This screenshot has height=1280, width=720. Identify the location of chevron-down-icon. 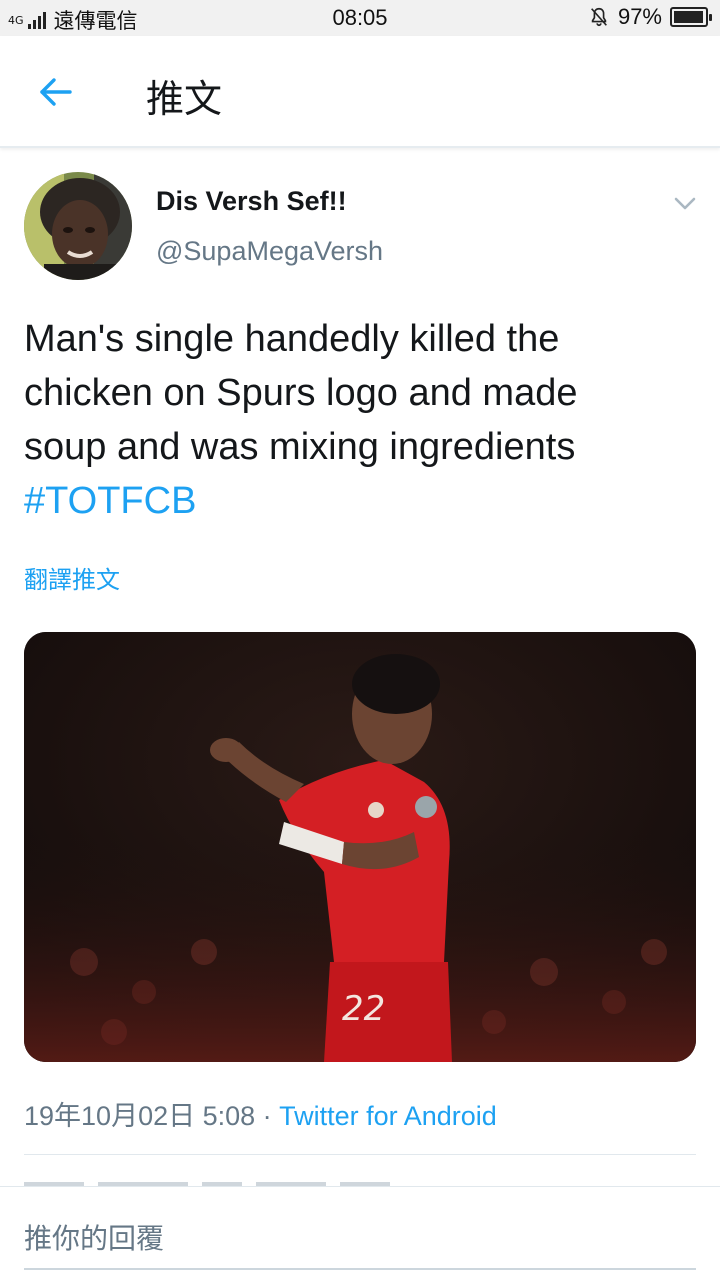
(685, 203).